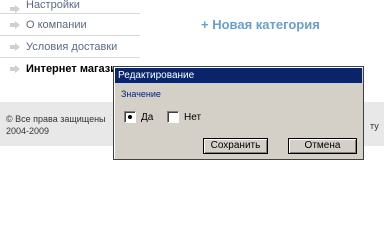  I want to click on menu-item-settings: Настройки, so click(70, 7).